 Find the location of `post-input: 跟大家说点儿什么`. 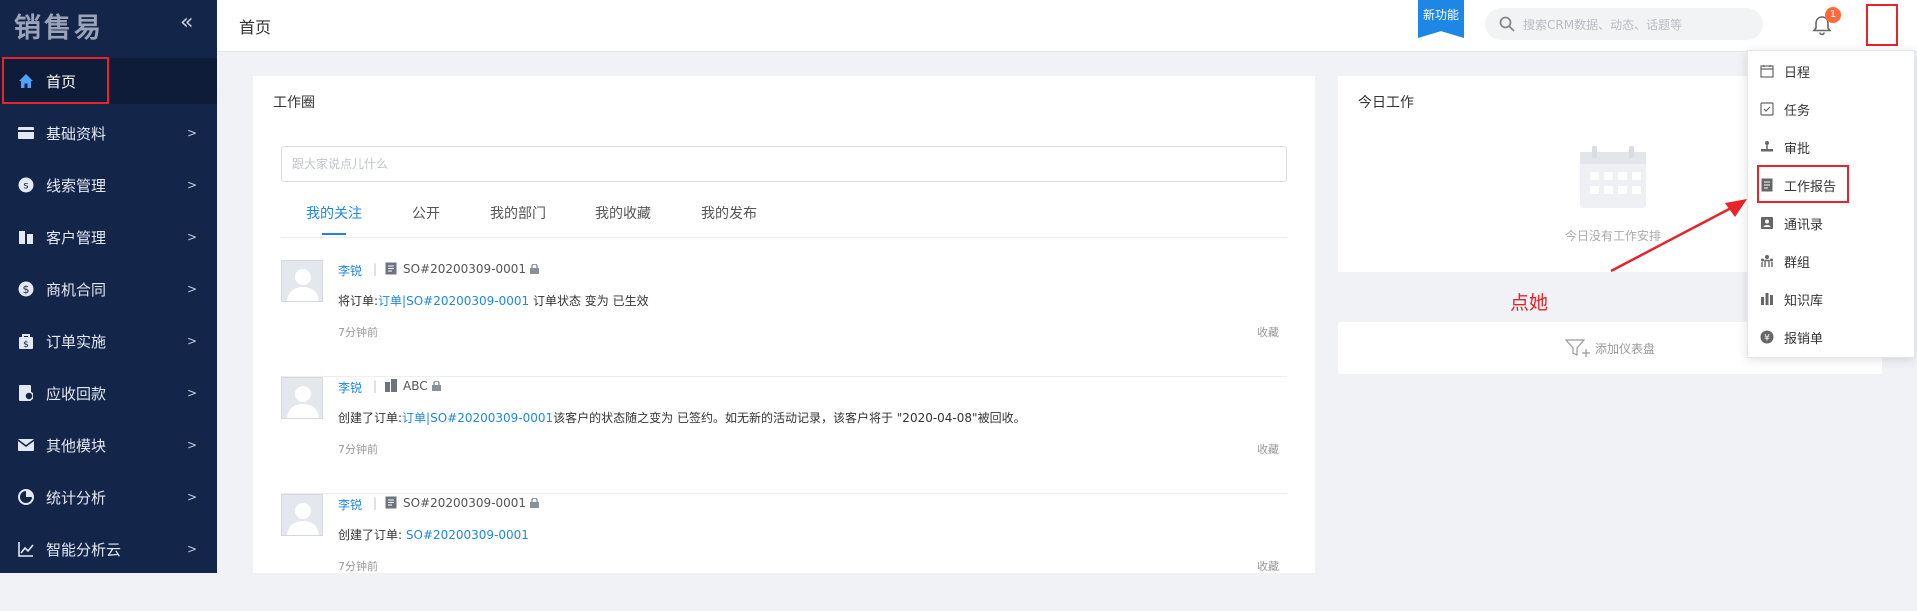

post-input: 跟大家说点儿什么 is located at coordinates (784, 164).